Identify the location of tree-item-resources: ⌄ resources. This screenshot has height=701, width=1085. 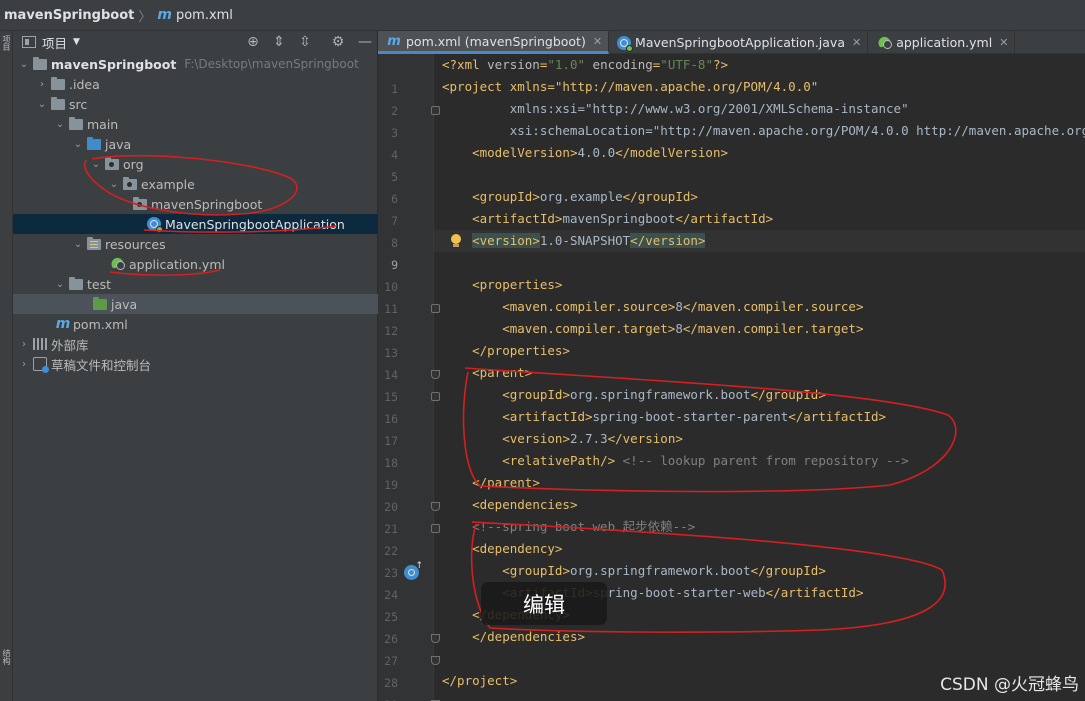
(195, 244).